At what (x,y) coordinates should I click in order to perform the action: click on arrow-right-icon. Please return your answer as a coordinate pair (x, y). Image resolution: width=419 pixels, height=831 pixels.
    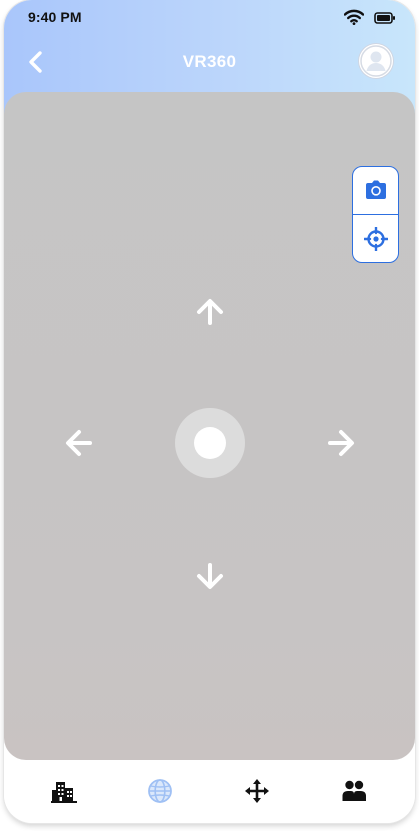
    Looking at the image, I should click on (341, 443).